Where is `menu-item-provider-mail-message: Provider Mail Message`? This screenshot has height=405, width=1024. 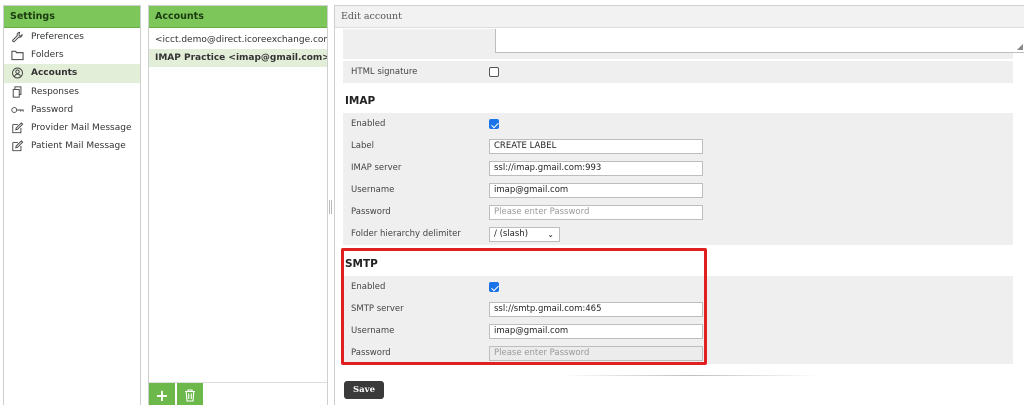 menu-item-provider-mail-message: Provider Mail Message is located at coordinates (72, 128).